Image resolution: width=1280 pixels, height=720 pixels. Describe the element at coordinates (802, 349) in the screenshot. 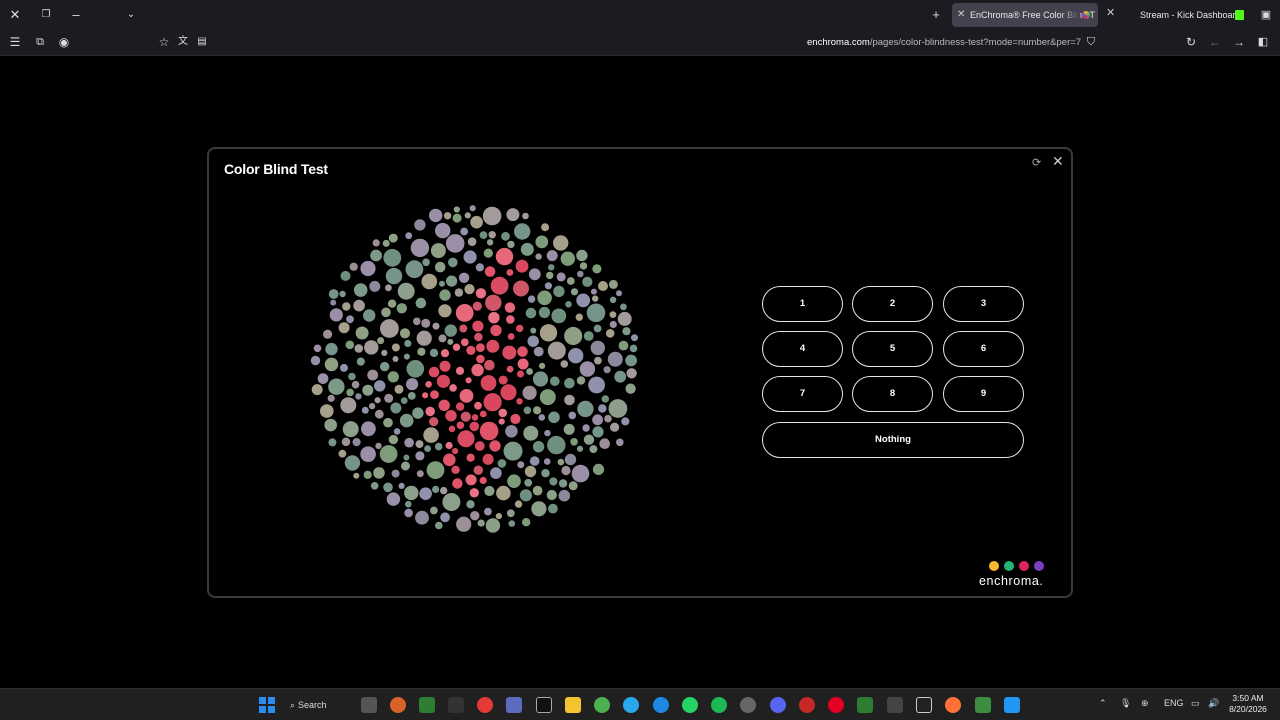

I see `answer-4-button: 4` at that location.